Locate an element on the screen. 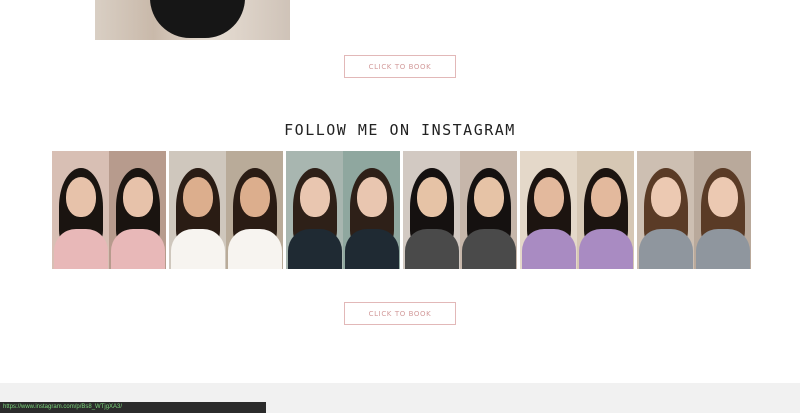  instagram-section-title: FOLLOW ME ON INSTAGRAM is located at coordinates (400, 130).